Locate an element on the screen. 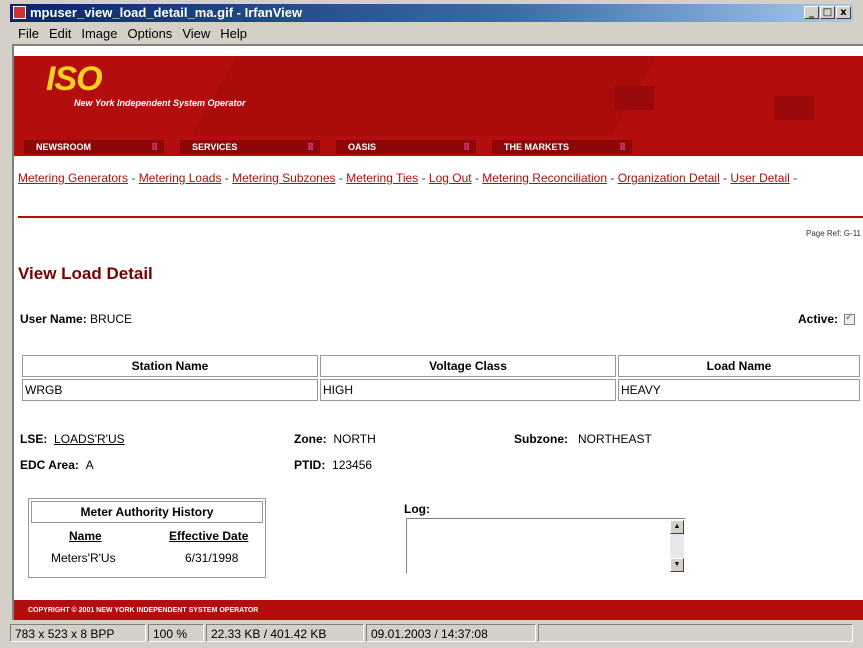  nav-newsroom-label: NEWSROOM is located at coordinates (63, 147).